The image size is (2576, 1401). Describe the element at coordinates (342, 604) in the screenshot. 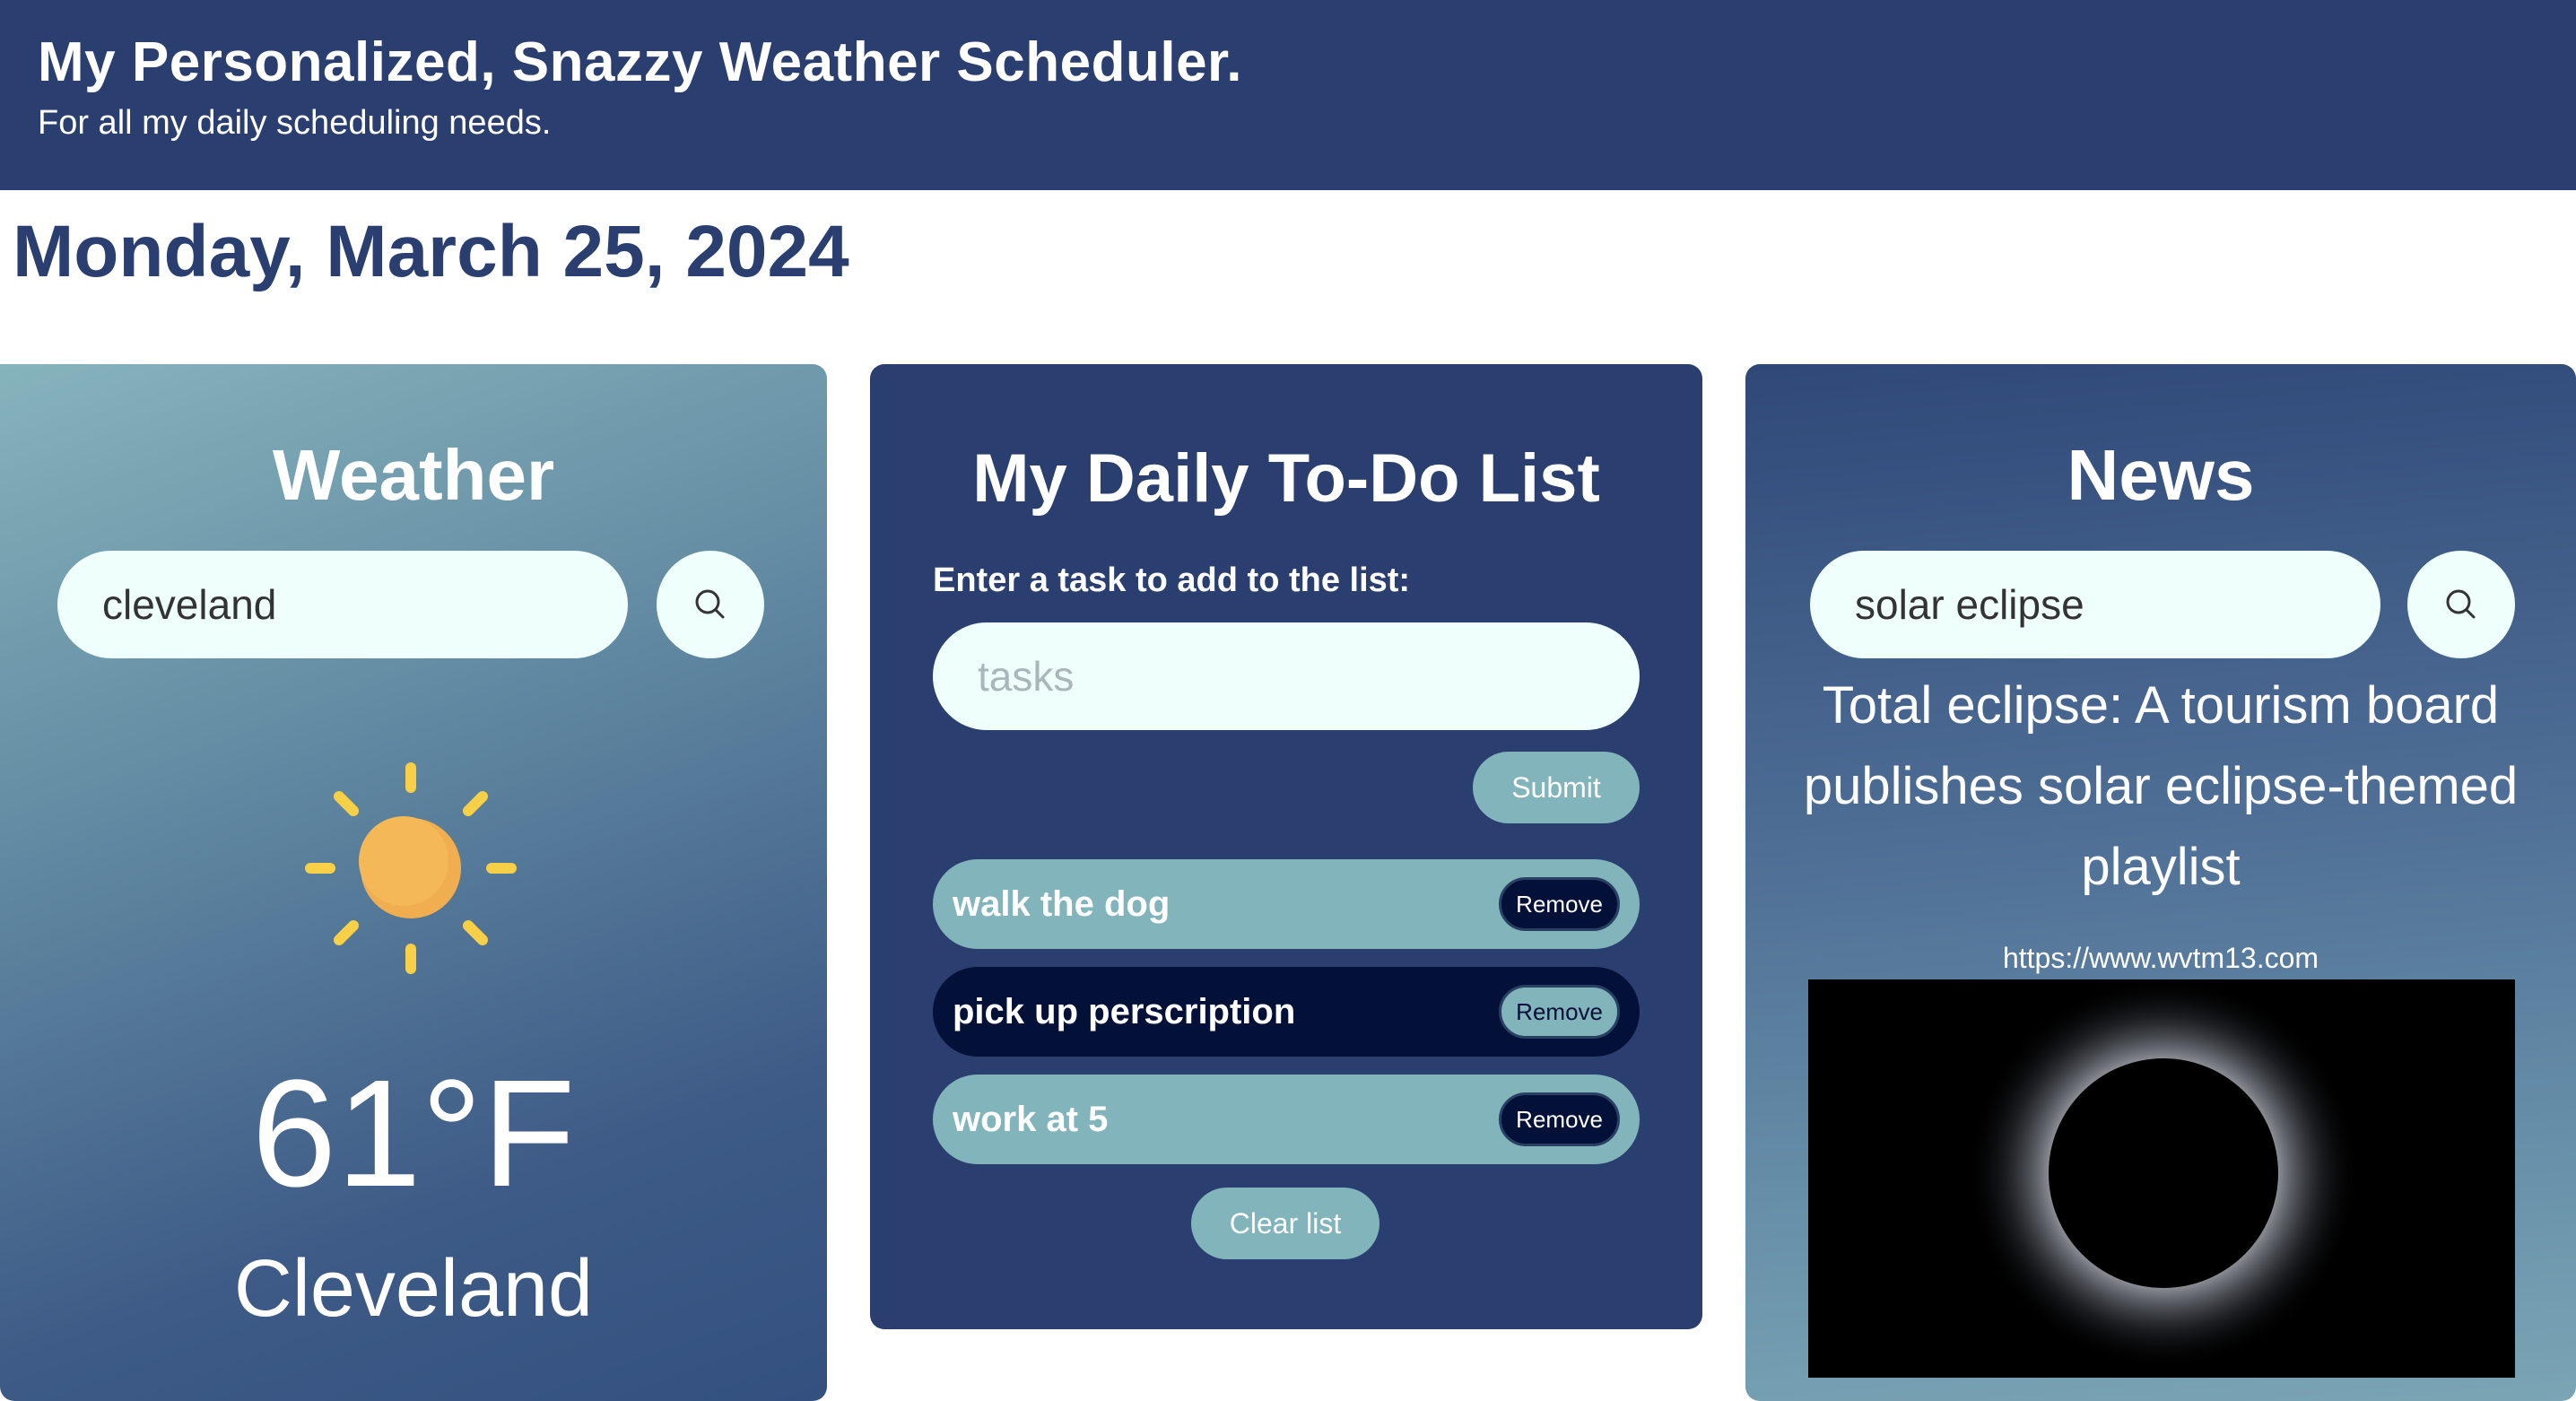

I see `weather-search-input` at that location.